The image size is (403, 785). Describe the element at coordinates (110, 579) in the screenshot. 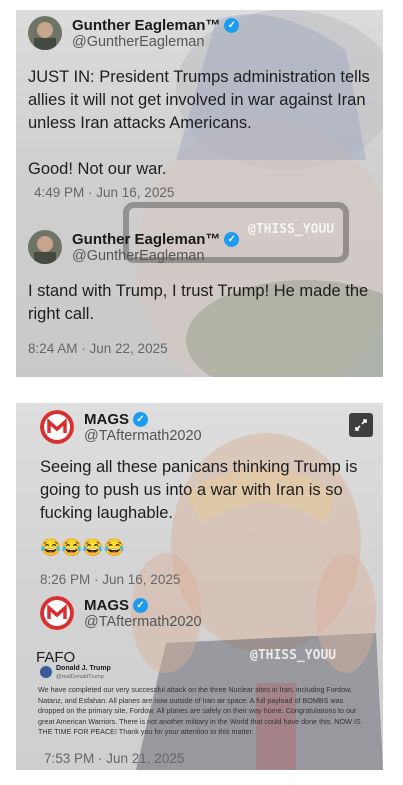

I see `tweet-timestamp: 8:26 PM · Jun 16, 2025` at that location.